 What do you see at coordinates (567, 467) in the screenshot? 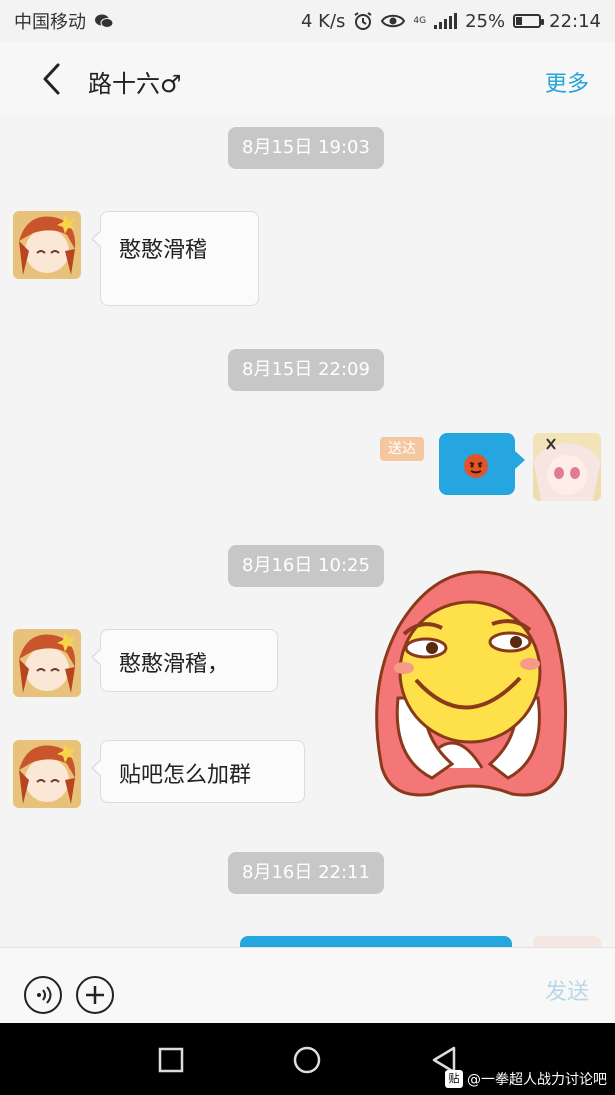
I see `avatar-self` at bounding box center [567, 467].